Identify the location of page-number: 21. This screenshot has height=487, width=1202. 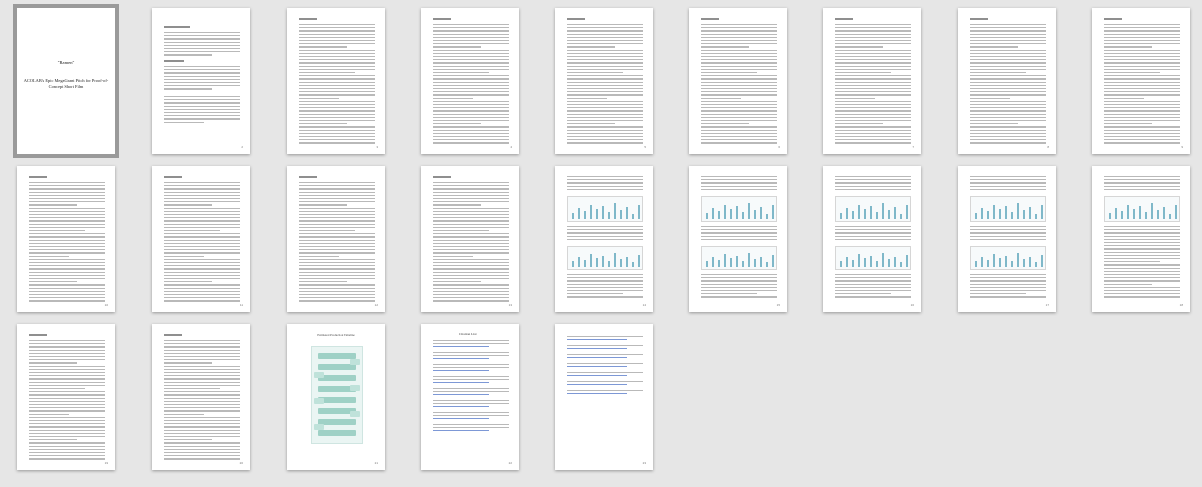
(376, 463).